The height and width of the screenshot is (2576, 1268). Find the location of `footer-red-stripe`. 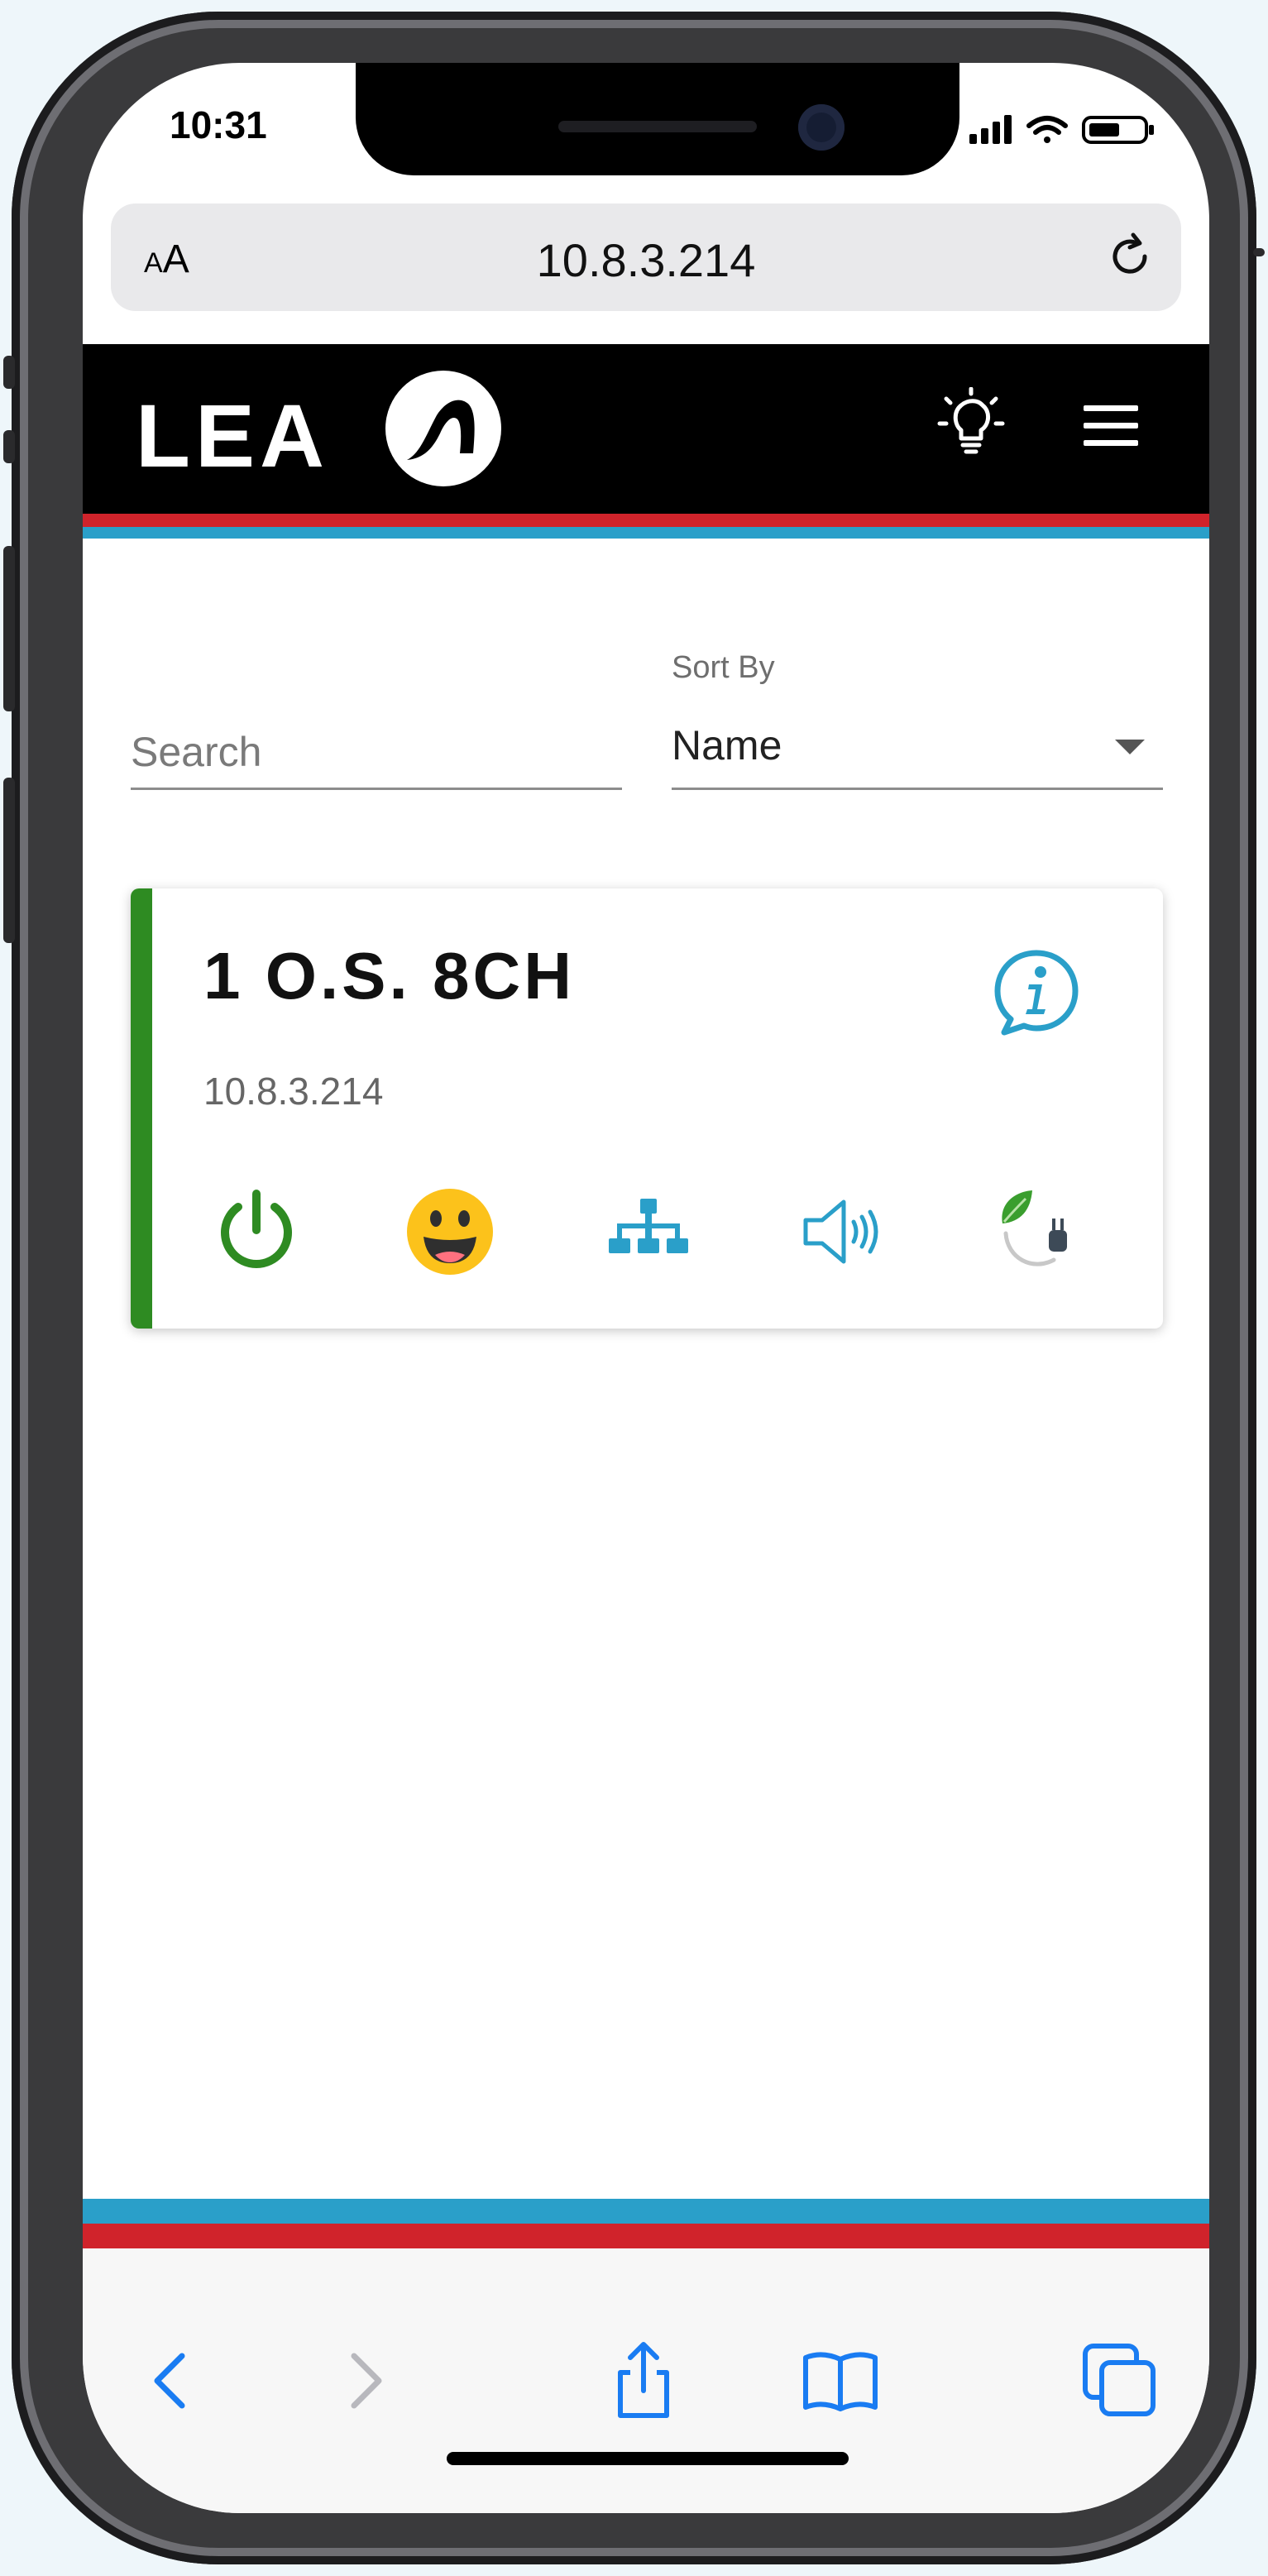

footer-red-stripe is located at coordinates (646, 2236).